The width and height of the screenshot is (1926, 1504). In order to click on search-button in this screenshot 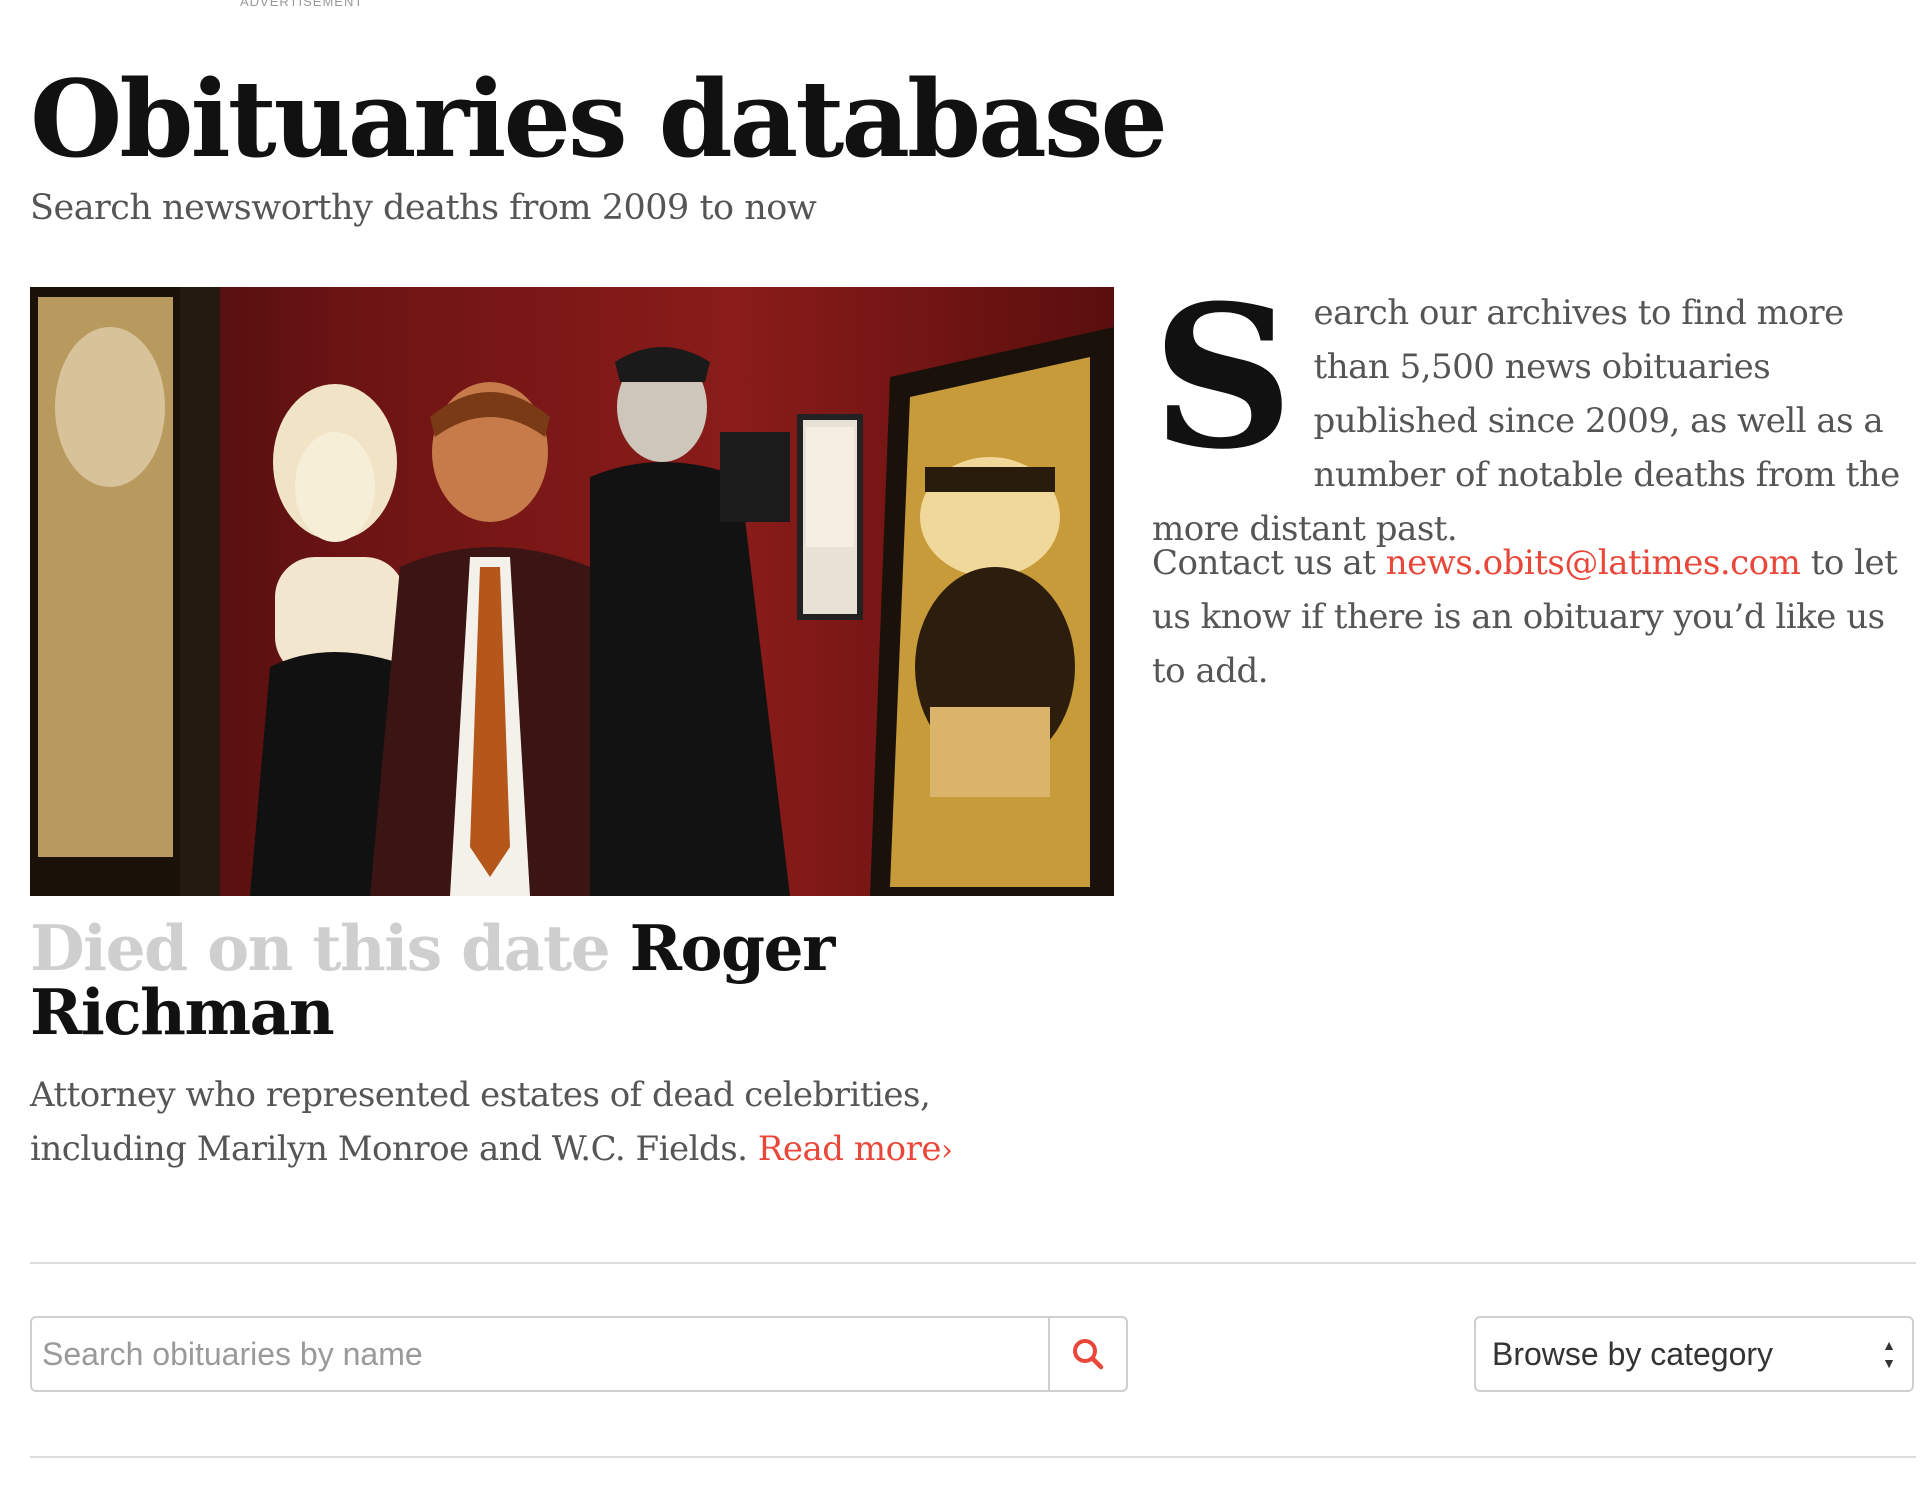, I will do `click(1087, 1354)`.